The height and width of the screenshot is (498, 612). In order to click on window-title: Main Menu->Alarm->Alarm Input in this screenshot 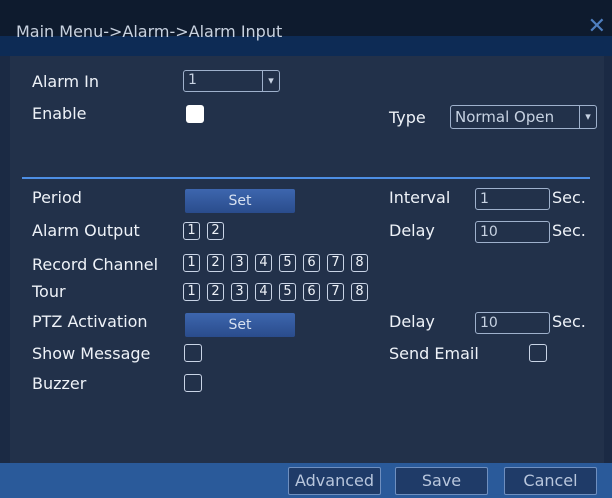, I will do `click(149, 31)`.